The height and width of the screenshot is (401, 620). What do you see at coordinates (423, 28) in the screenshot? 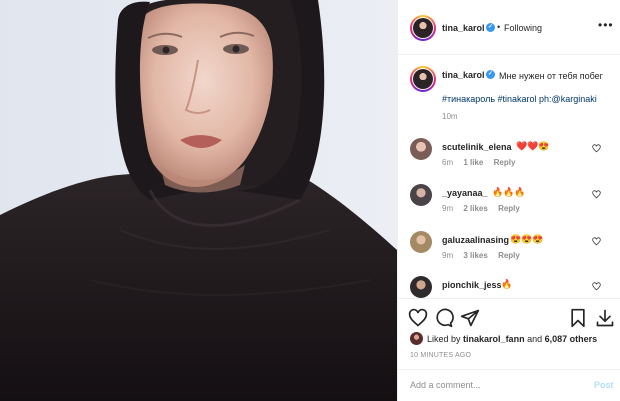
I see `author-avatar` at bounding box center [423, 28].